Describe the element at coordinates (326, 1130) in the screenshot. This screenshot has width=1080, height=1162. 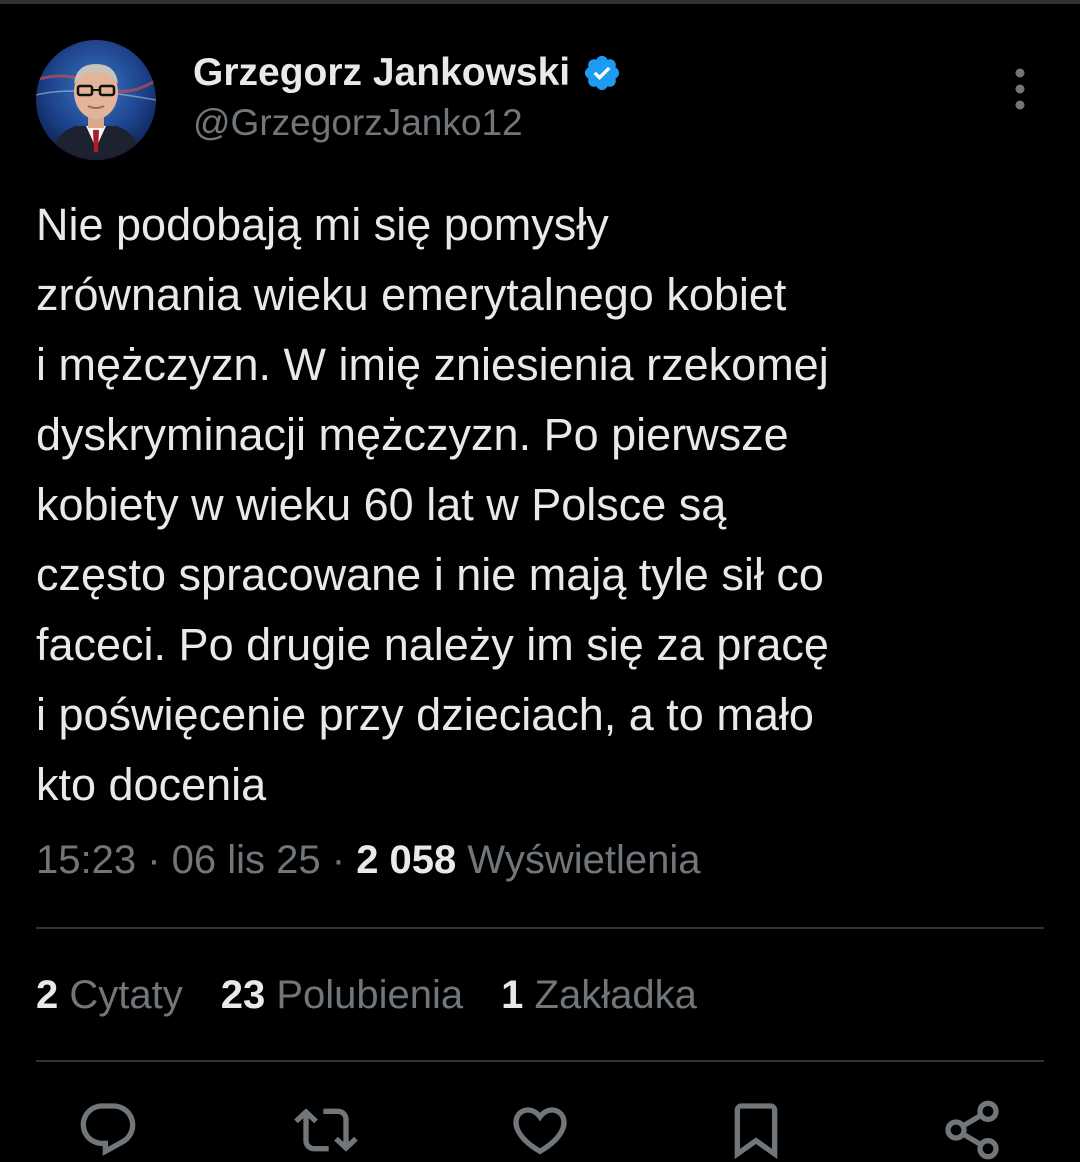
I see `retweet-icon` at that location.